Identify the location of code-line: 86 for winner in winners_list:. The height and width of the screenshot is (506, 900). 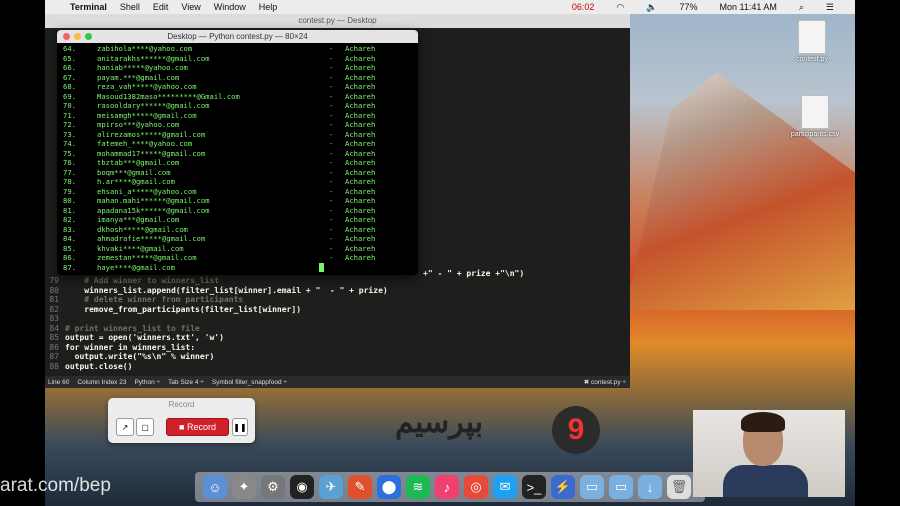
(216, 348).